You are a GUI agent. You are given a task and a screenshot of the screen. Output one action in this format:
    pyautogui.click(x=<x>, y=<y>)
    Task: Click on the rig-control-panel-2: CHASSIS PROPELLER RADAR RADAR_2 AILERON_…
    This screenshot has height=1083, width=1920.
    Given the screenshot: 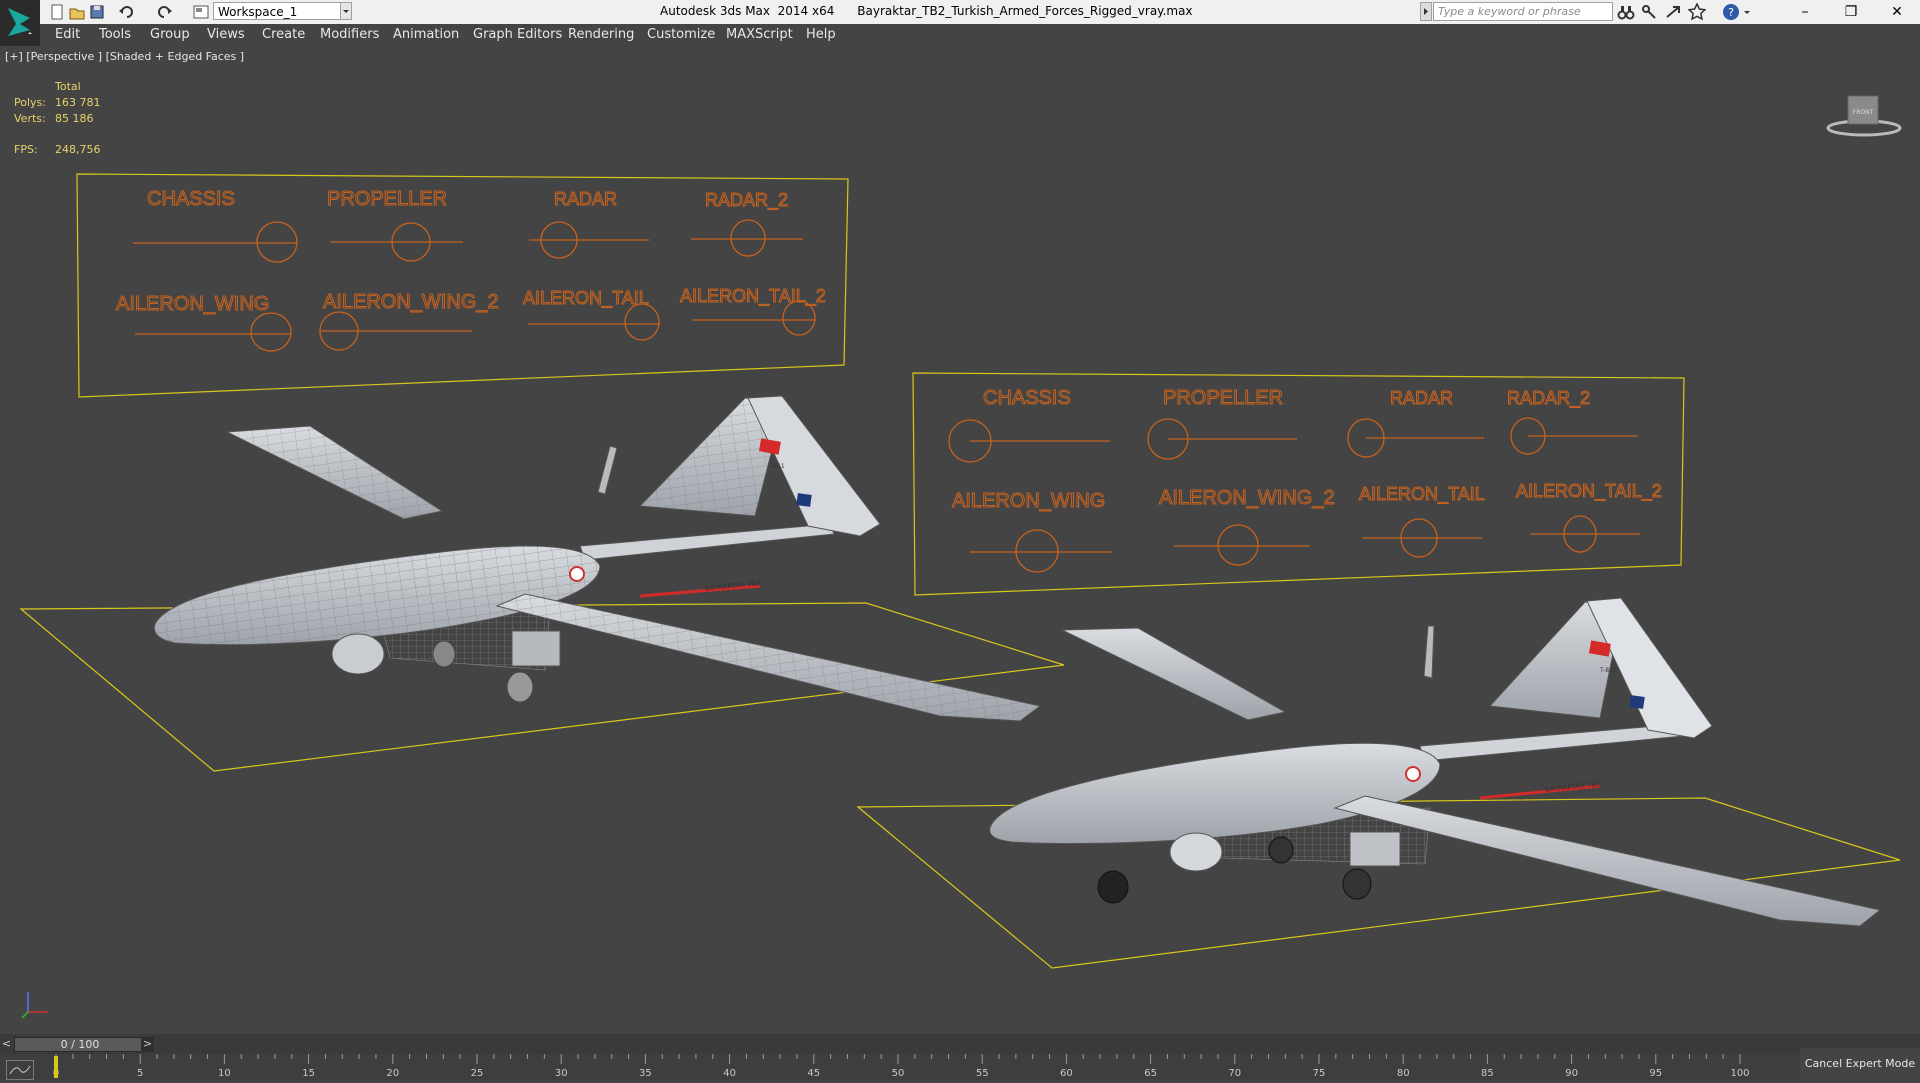 What is the action you would take?
    pyautogui.click(x=1298, y=484)
    